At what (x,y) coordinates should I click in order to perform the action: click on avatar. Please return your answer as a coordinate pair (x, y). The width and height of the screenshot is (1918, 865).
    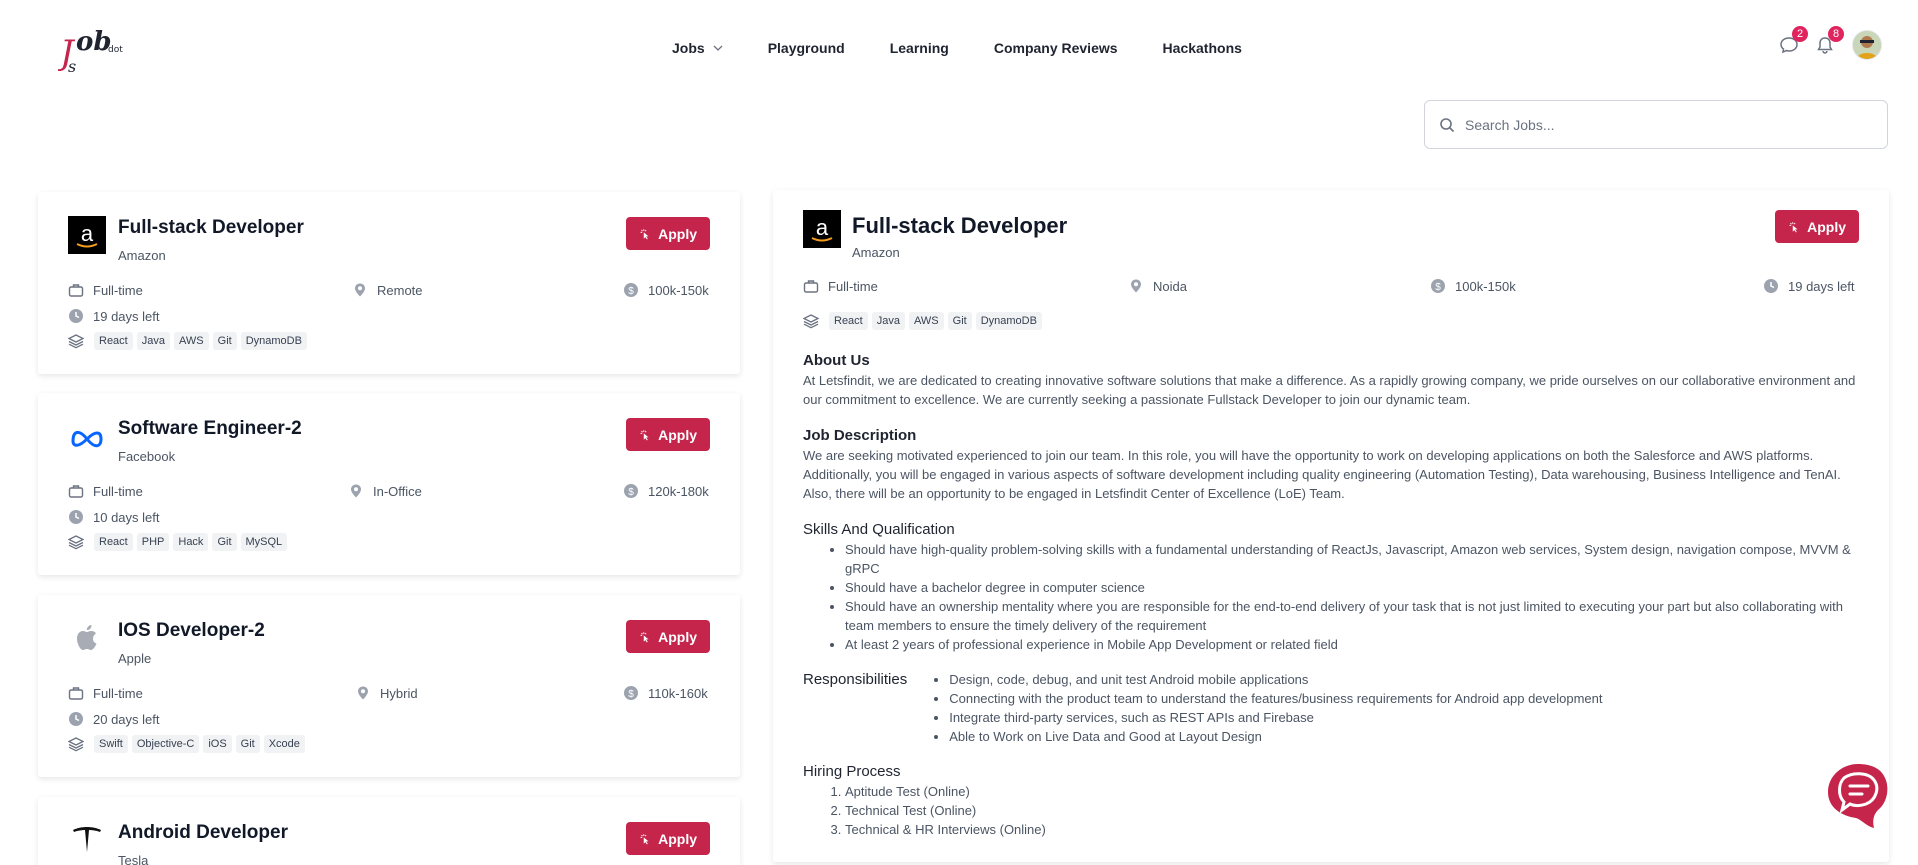
    Looking at the image, I should click on (1867, 45).